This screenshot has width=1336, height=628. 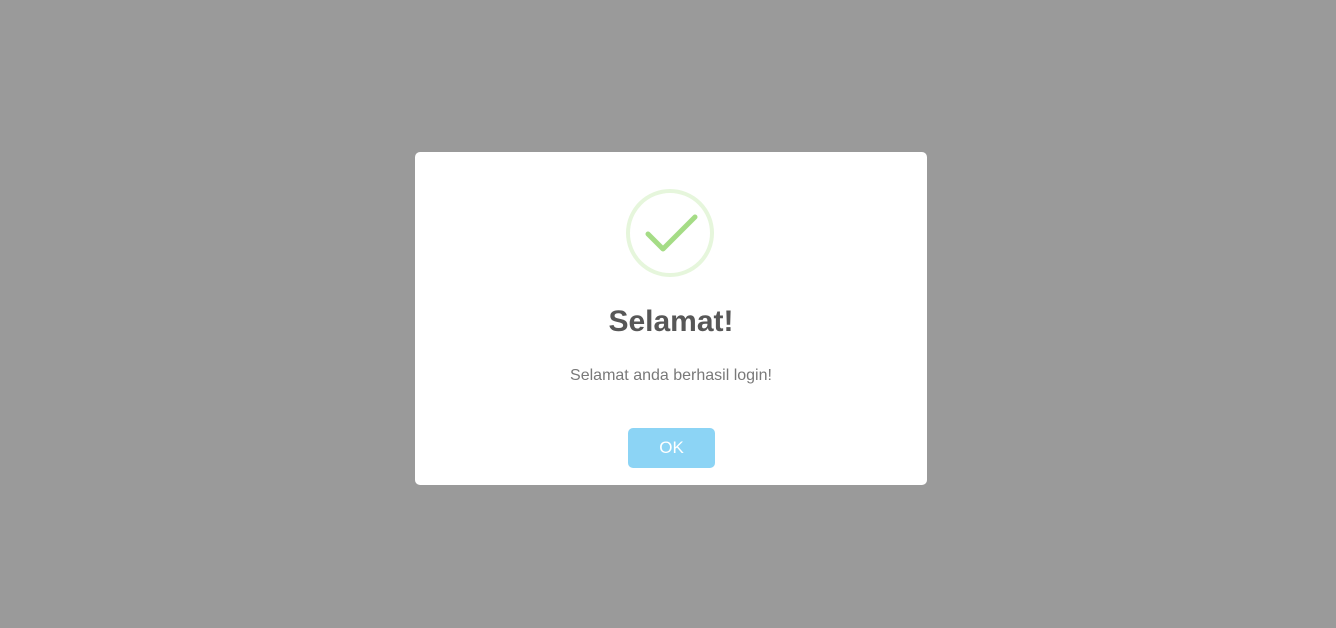 What do you see at coordinates (671, 321) in the screenshot?
I see `dialog-title: Selamat!` at bounding box center [671, 321].